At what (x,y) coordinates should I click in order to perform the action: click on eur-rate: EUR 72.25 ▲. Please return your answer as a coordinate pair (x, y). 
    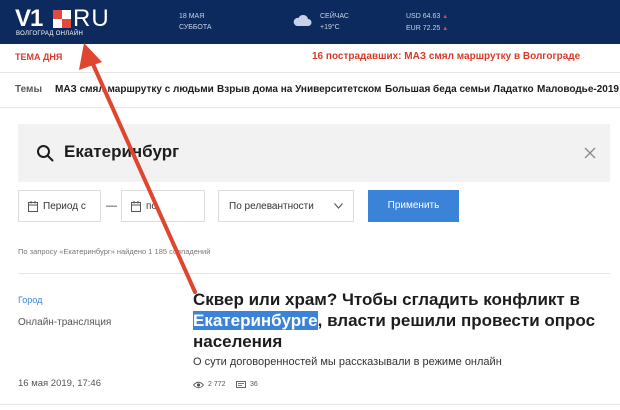
    Looking at the image, I should click on (427, 28).